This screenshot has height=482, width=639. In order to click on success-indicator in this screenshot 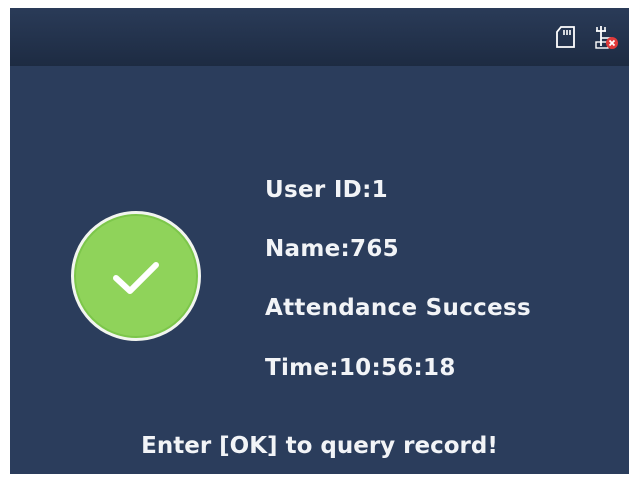, I will do `click(136, 276)`.